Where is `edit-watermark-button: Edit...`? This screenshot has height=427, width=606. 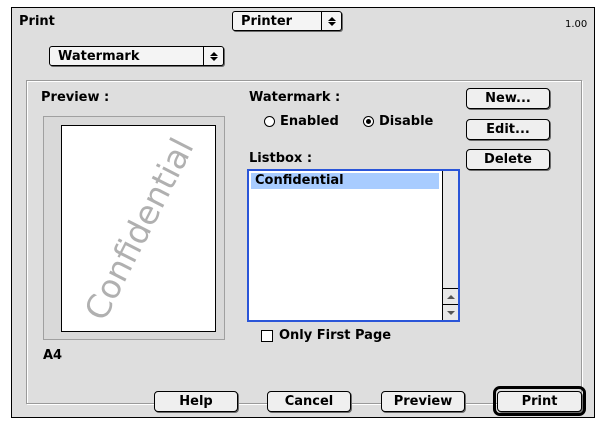
edit-watermark-button: Edit... is located at coordinates (508, 129).